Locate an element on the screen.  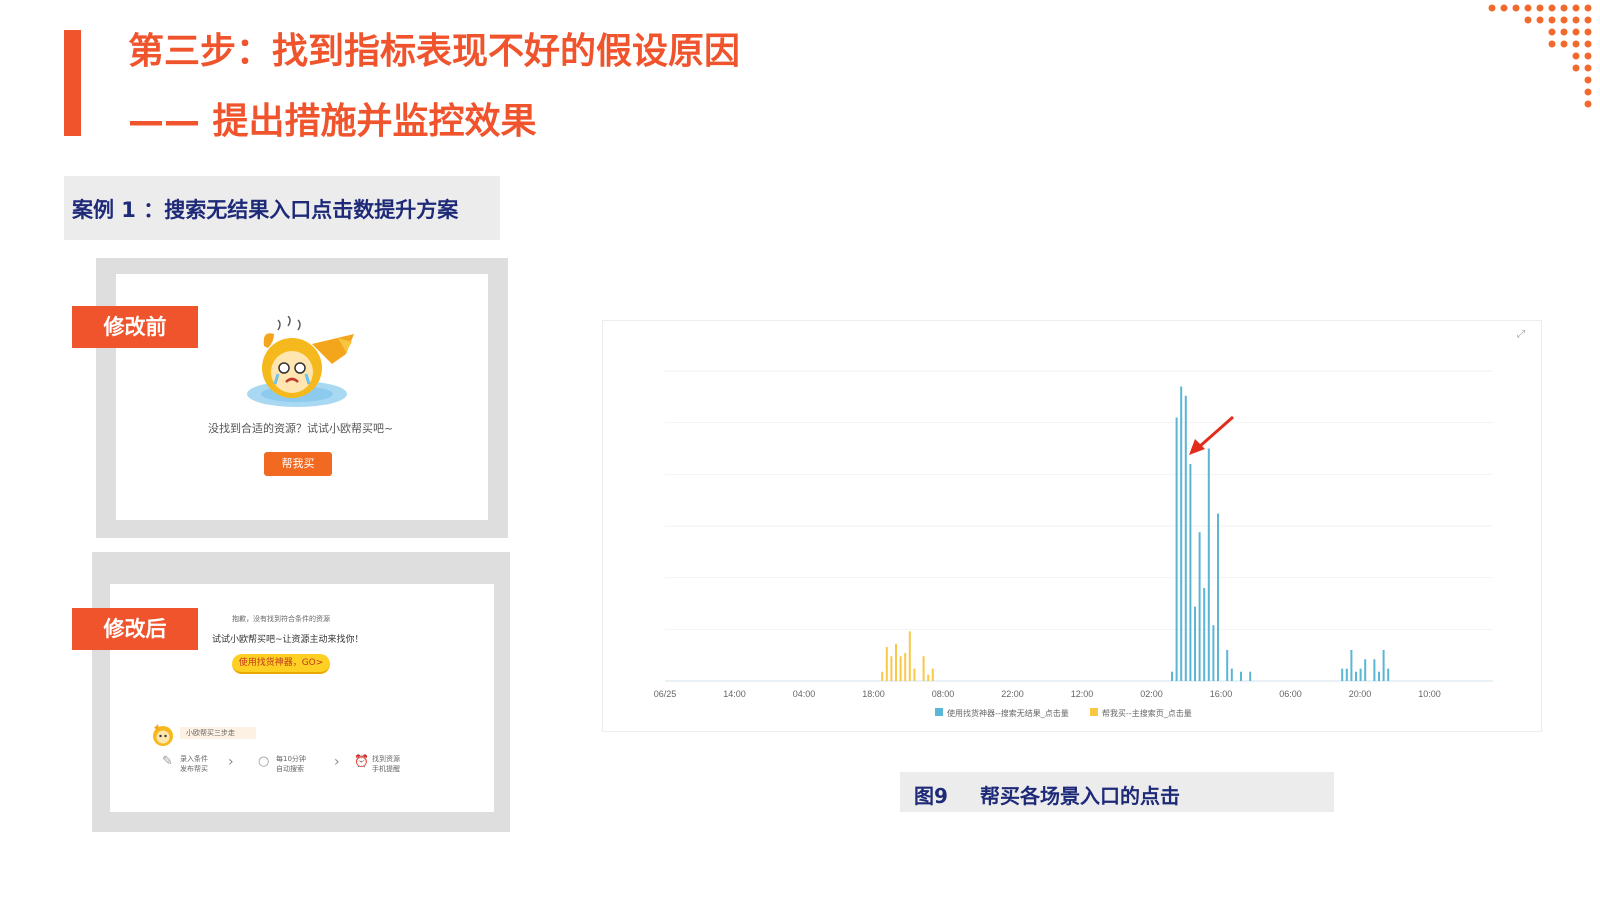
help-me-buy-button: 帮我买 is located at coordinates (298, 464).